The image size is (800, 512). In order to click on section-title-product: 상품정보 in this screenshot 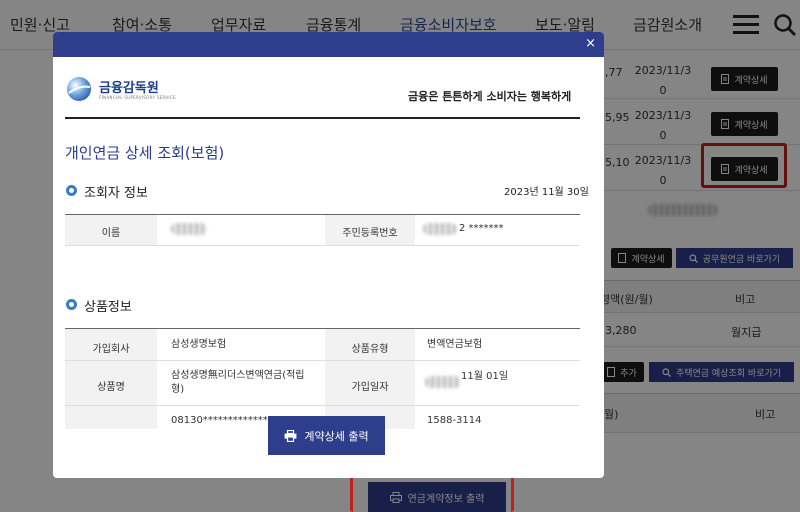, I will do `click(108, 307)`.